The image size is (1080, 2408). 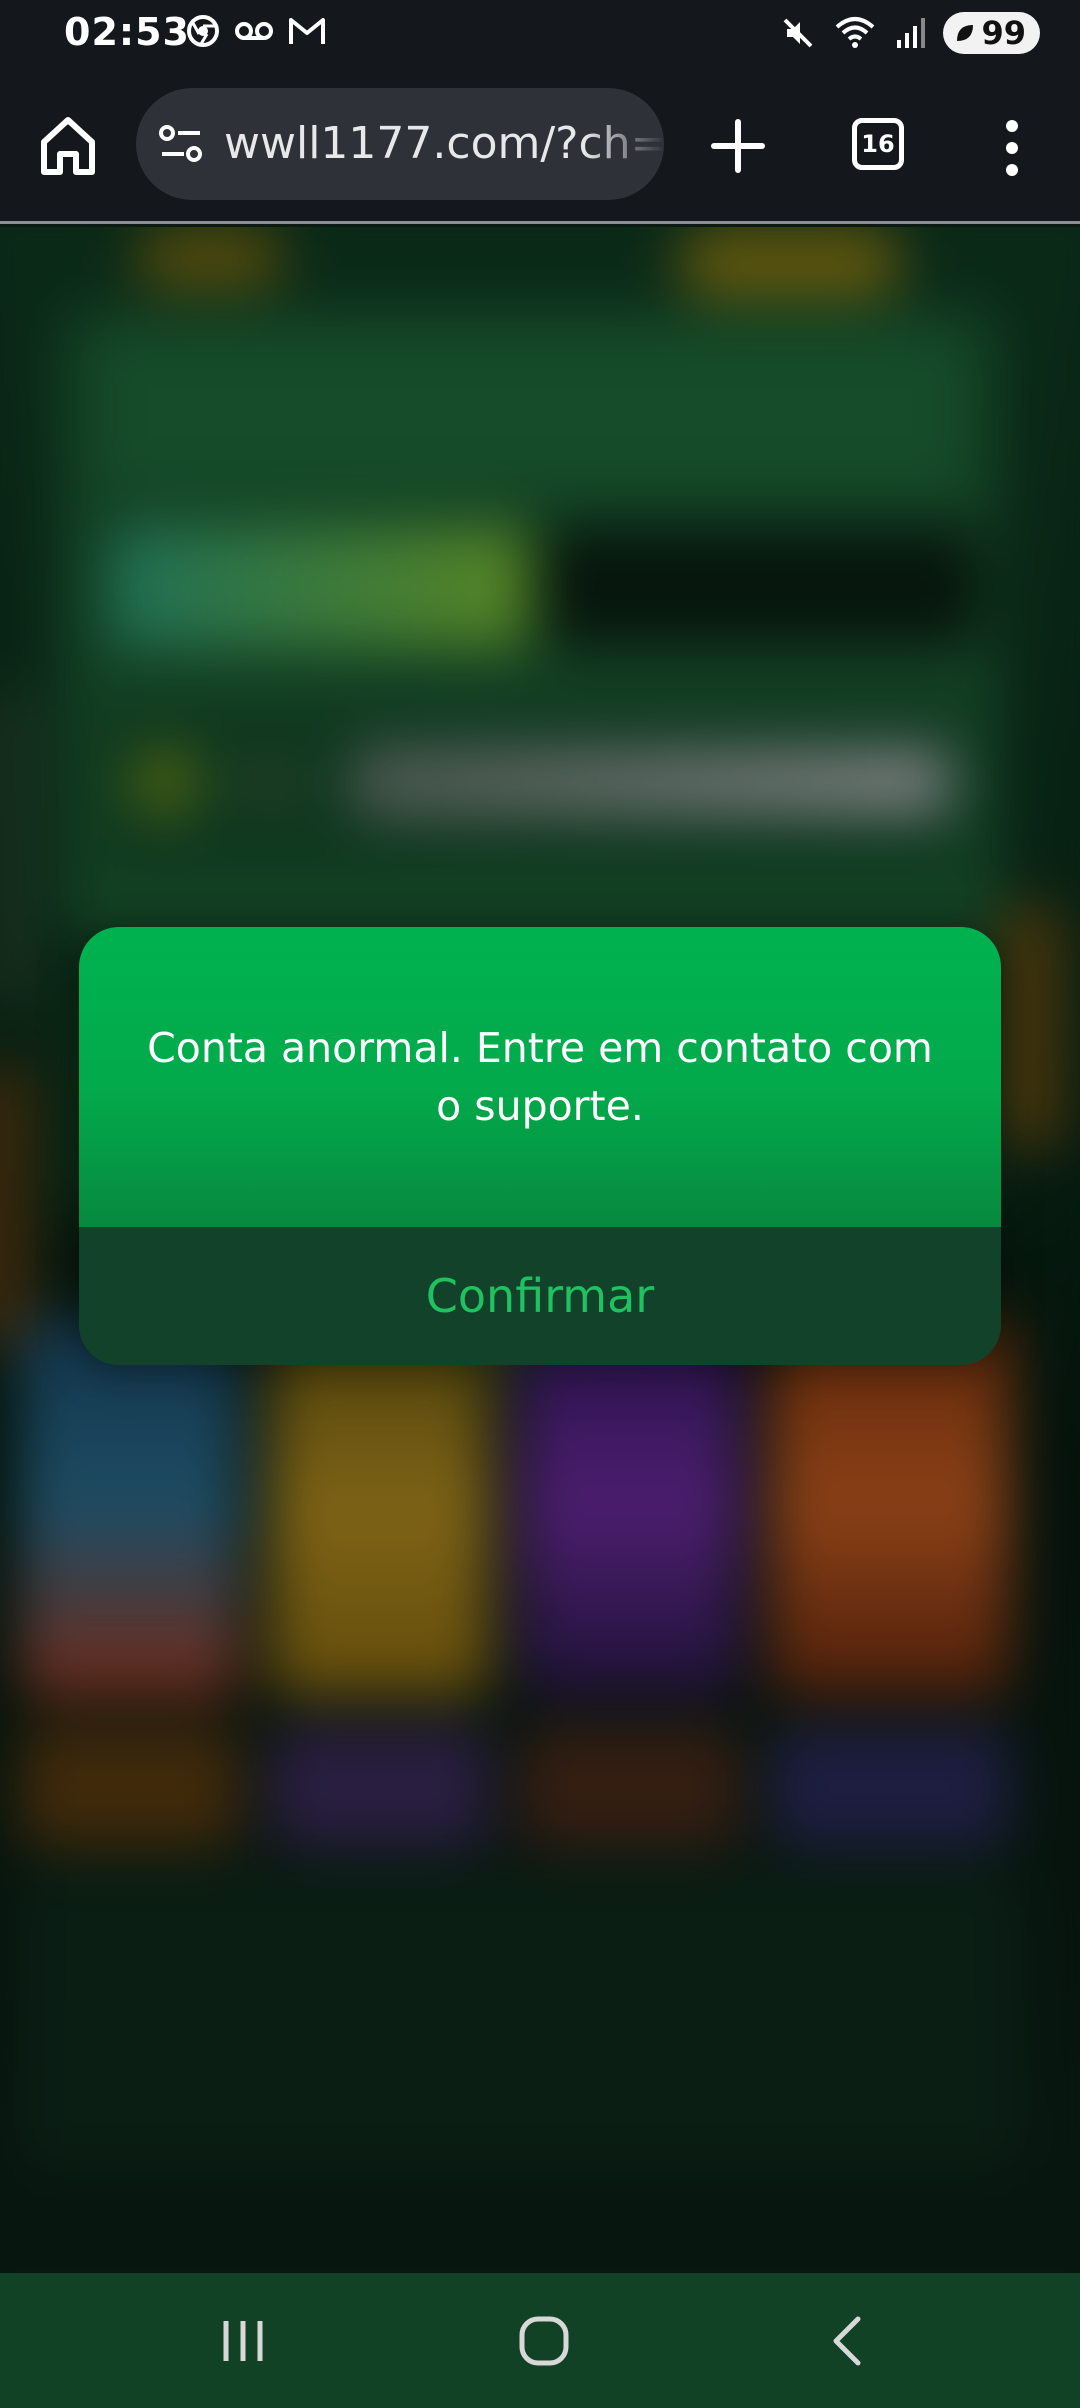 I want to click on dialog-footer: Confirmar, so click(x=540, y=1296).